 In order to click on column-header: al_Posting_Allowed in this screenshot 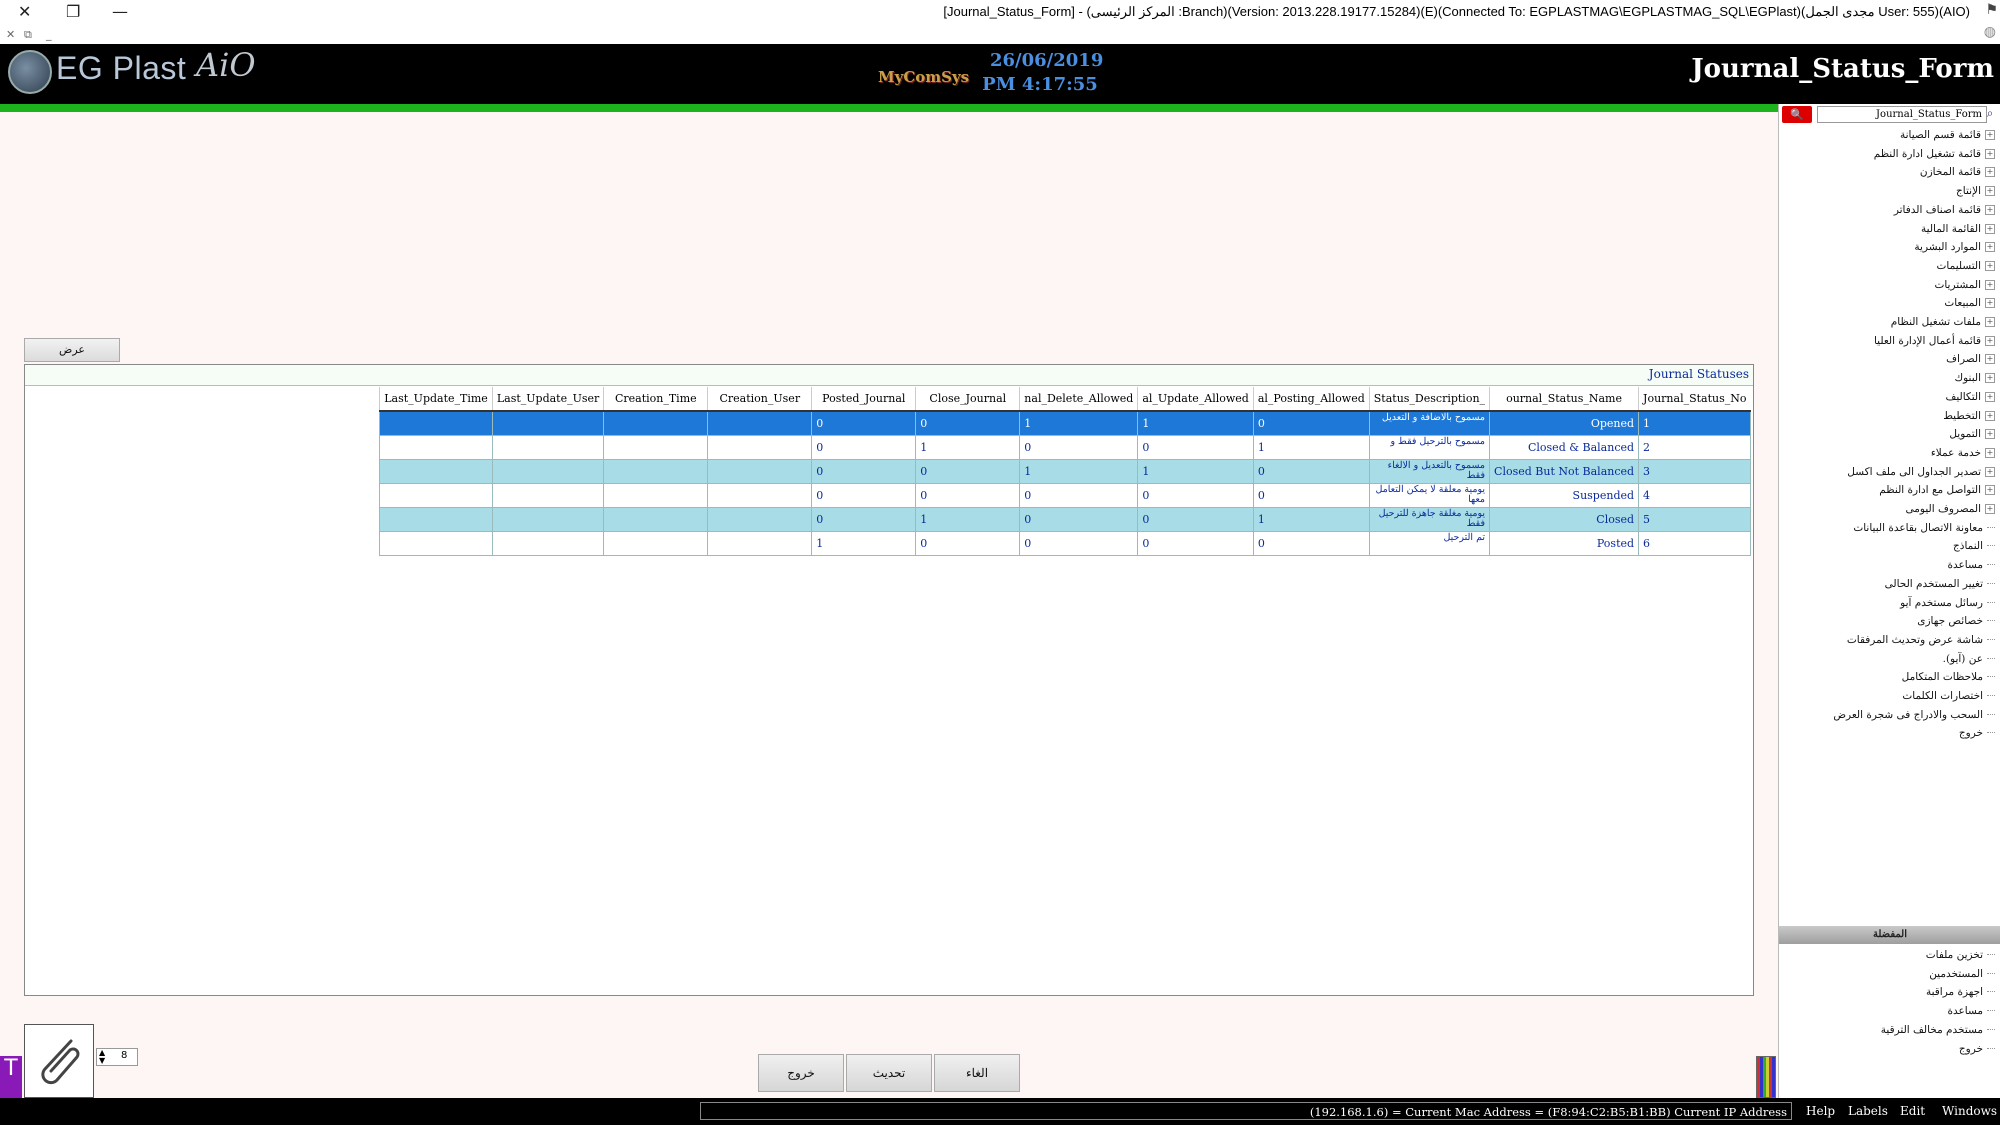, I will do `click(1311, 399)`.